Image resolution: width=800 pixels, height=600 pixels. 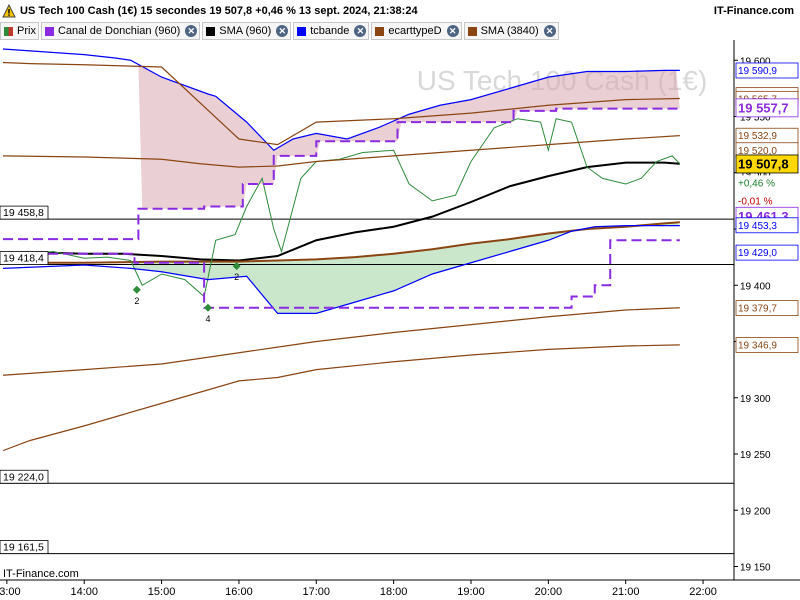 I want to click on price-label: 19 429,0, so click(x=757, y=253).